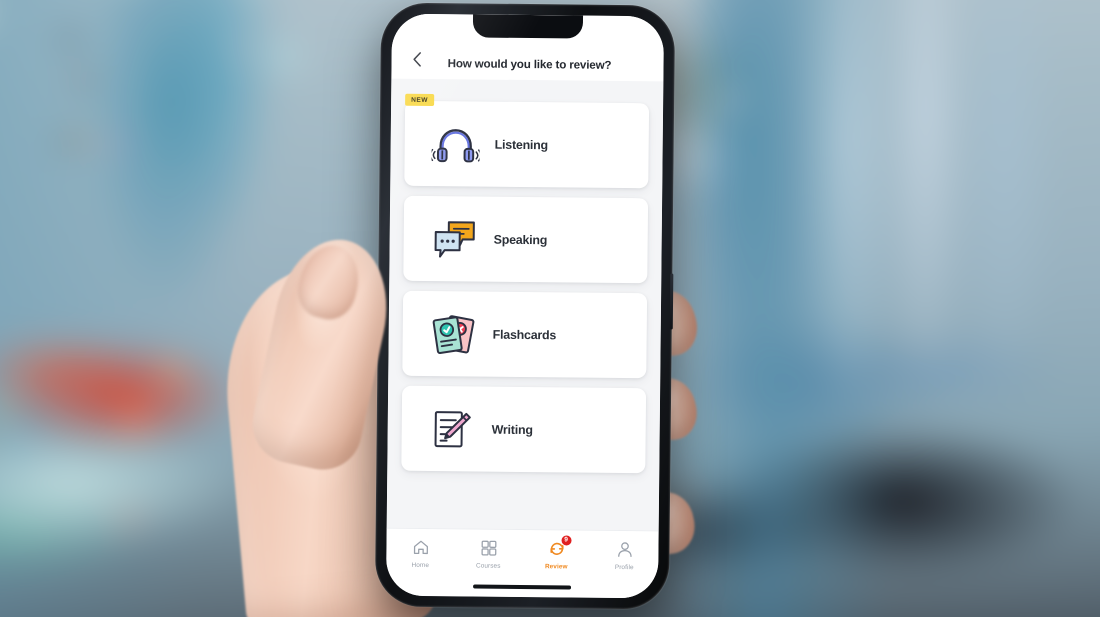  Describe the element at coordinates (624, 549) in the screenshot. I see `person-icon` at that location.